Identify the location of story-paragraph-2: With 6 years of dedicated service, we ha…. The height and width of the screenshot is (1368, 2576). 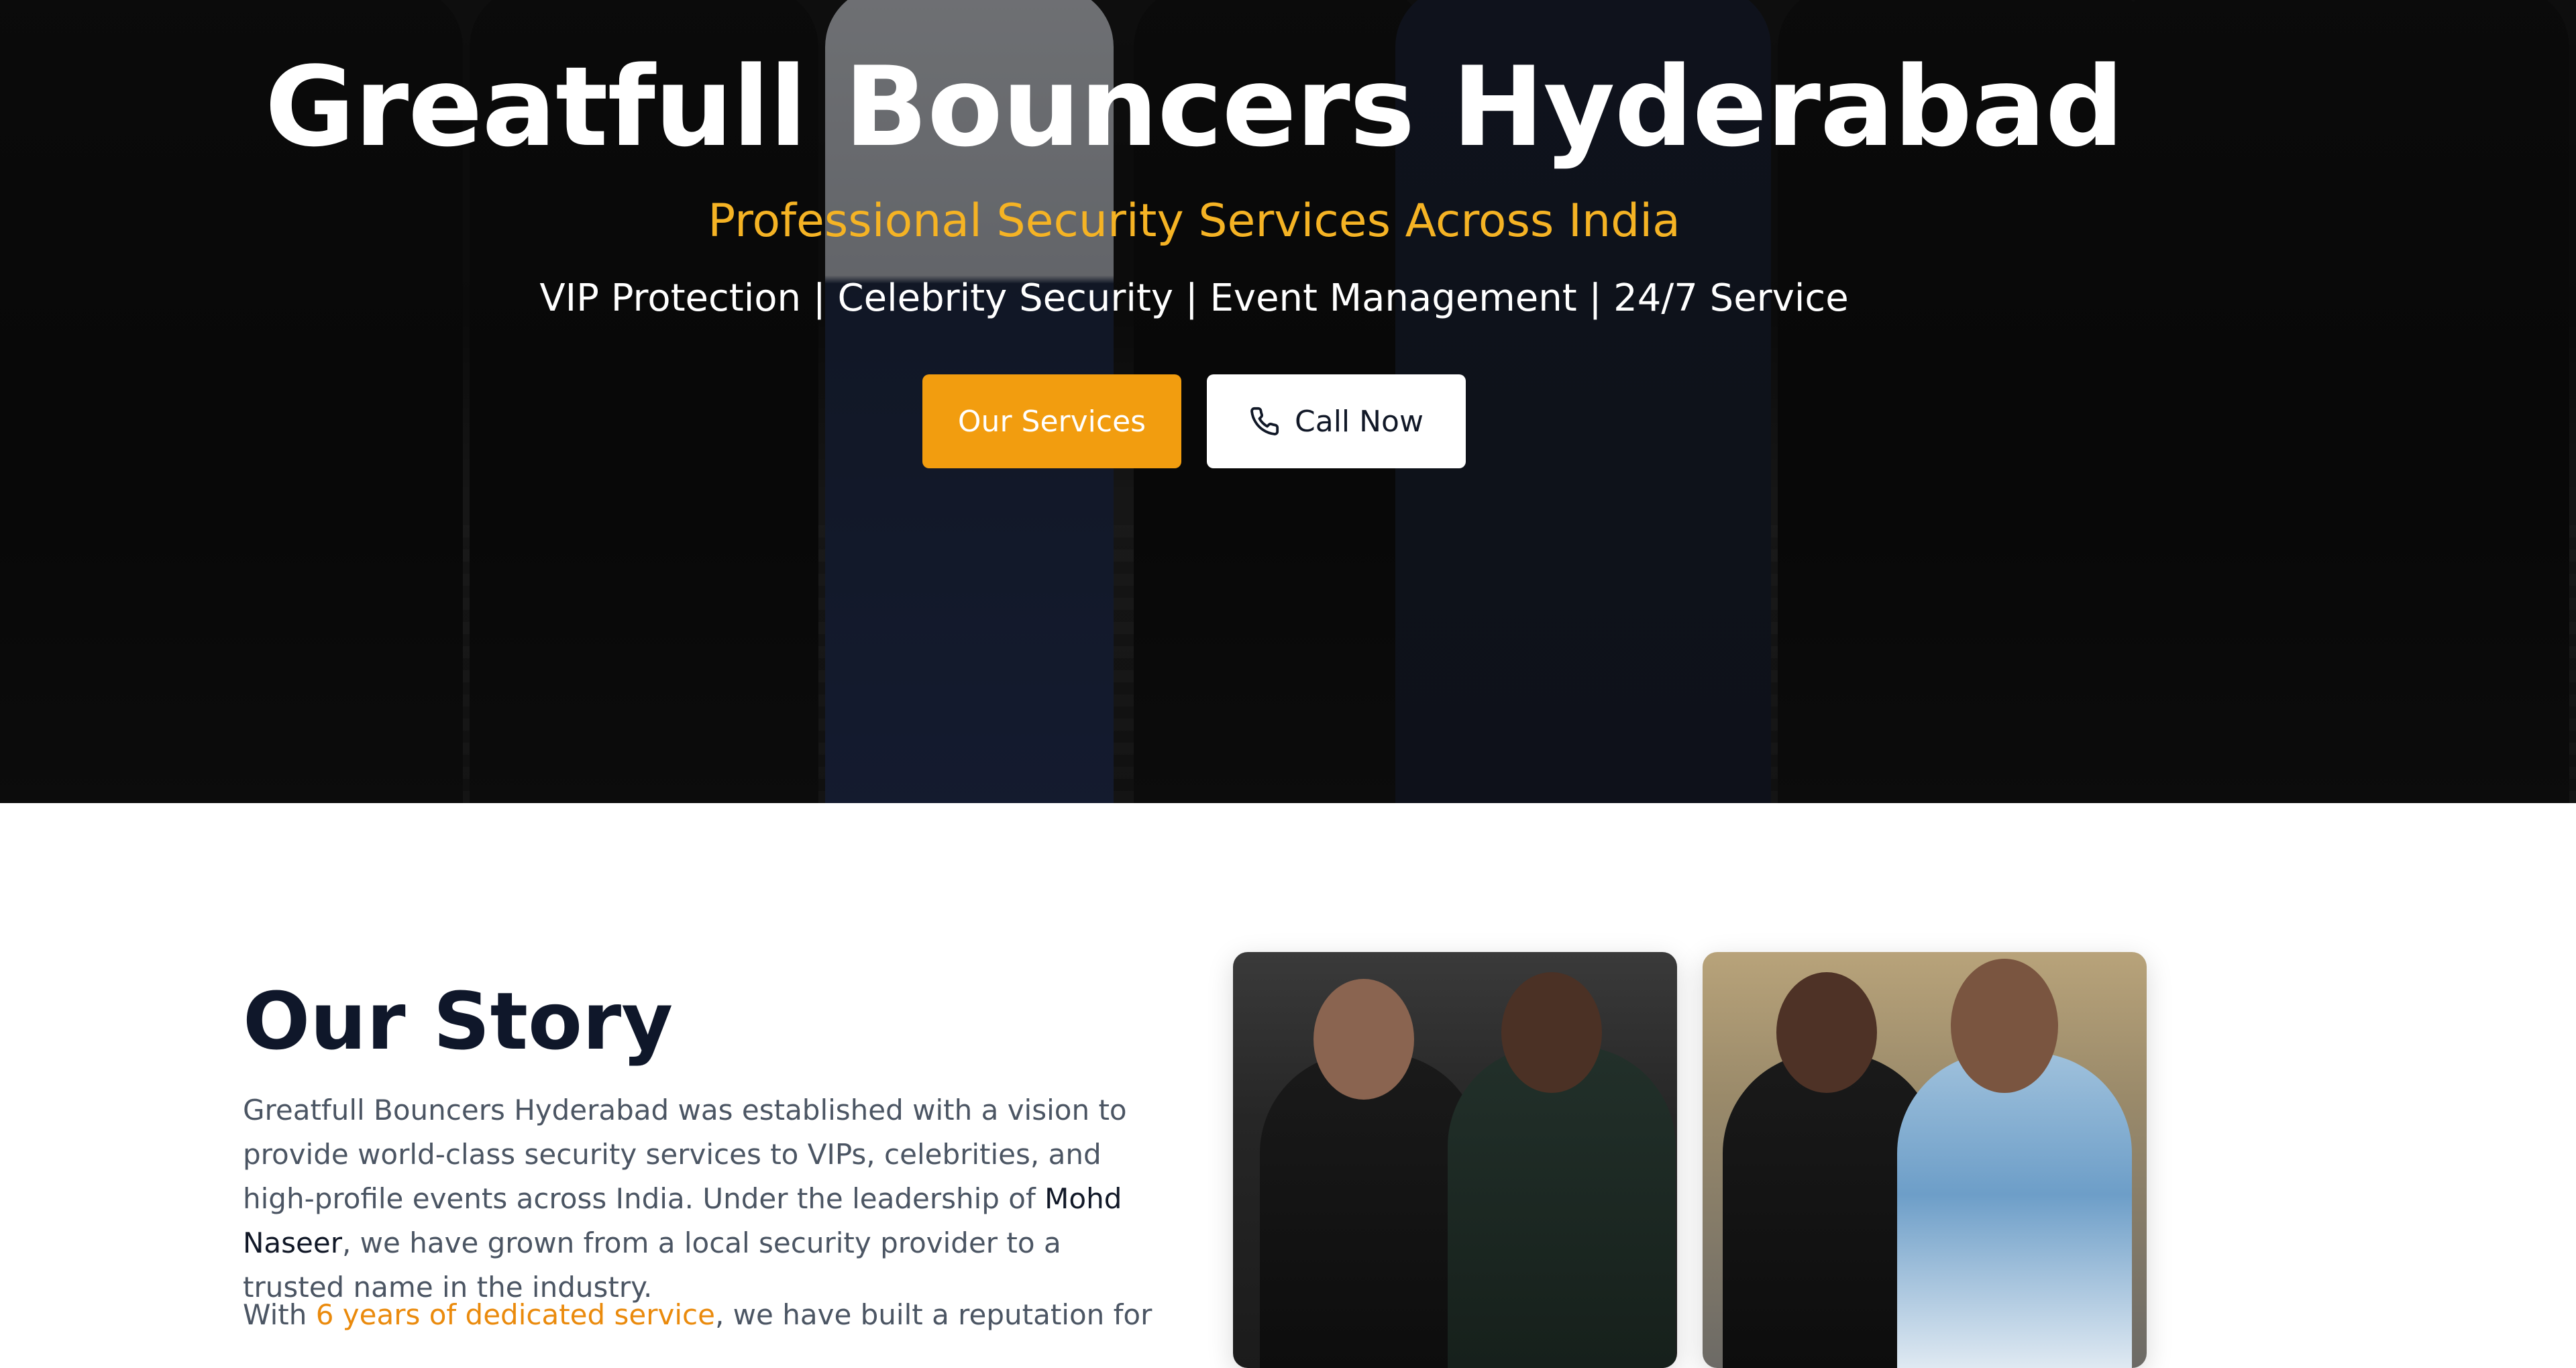
(706, 1315).